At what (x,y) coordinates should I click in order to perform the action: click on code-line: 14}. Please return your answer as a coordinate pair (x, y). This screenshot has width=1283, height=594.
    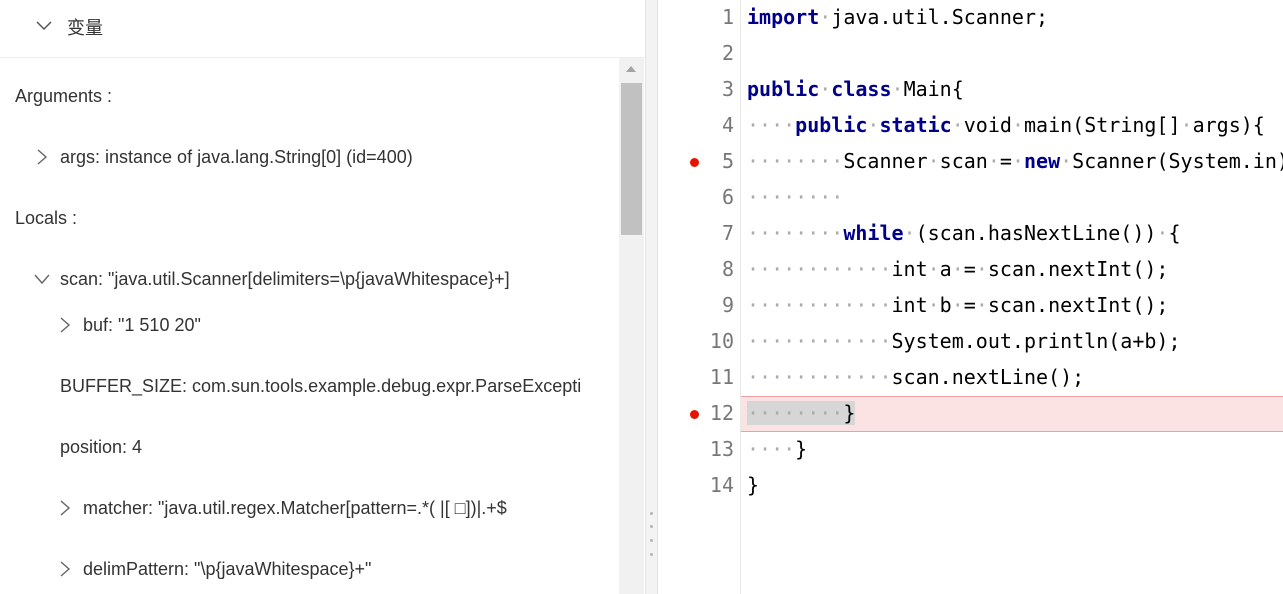
    Looking at the image, I should click on (970, 486).